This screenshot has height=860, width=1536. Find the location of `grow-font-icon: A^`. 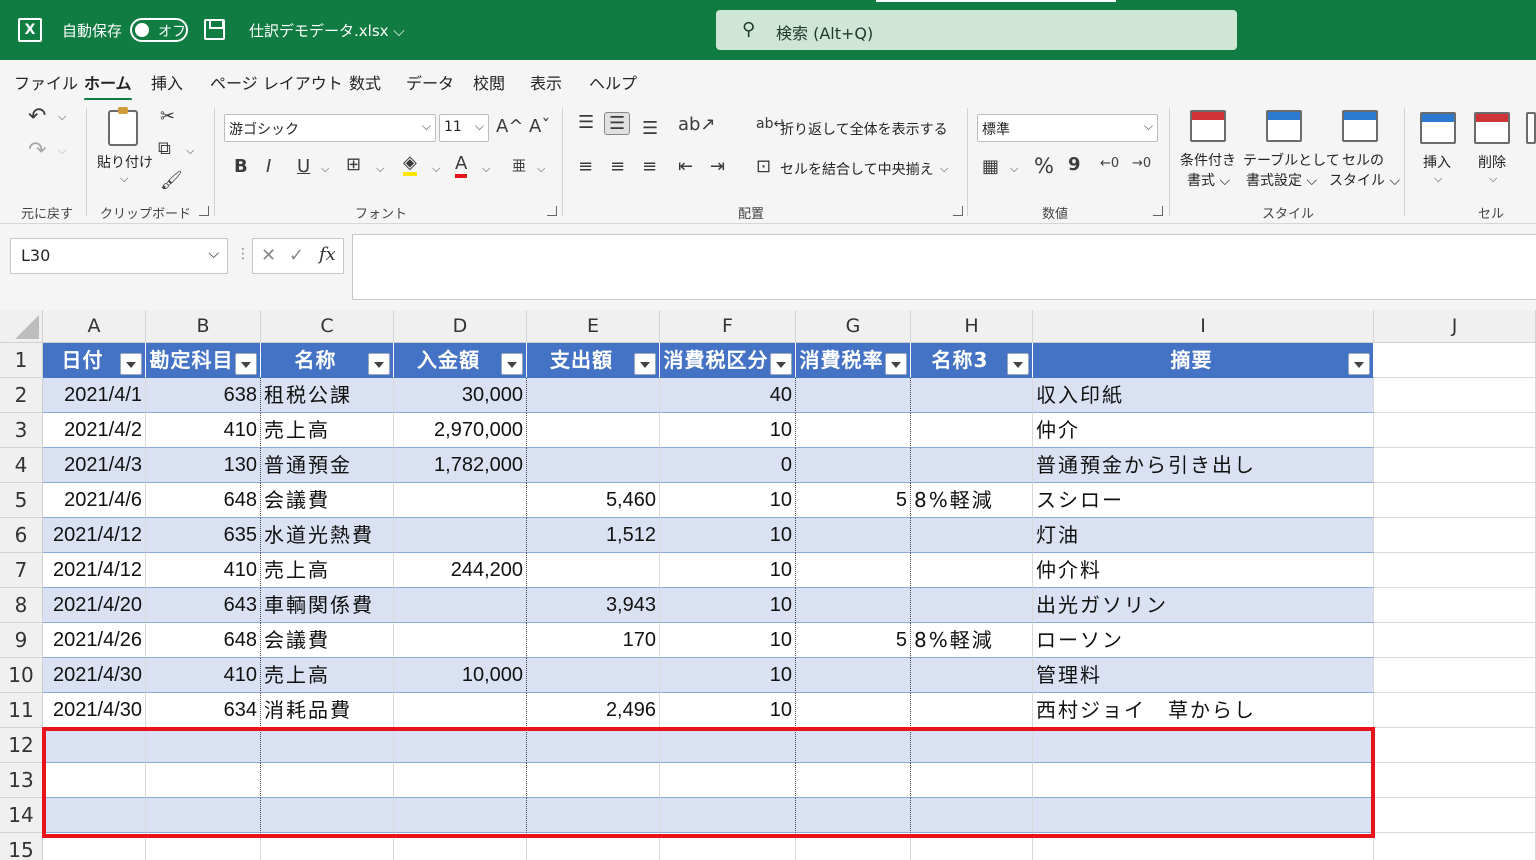

grow-font-icon: A^ is located at coordinates (509, 126).